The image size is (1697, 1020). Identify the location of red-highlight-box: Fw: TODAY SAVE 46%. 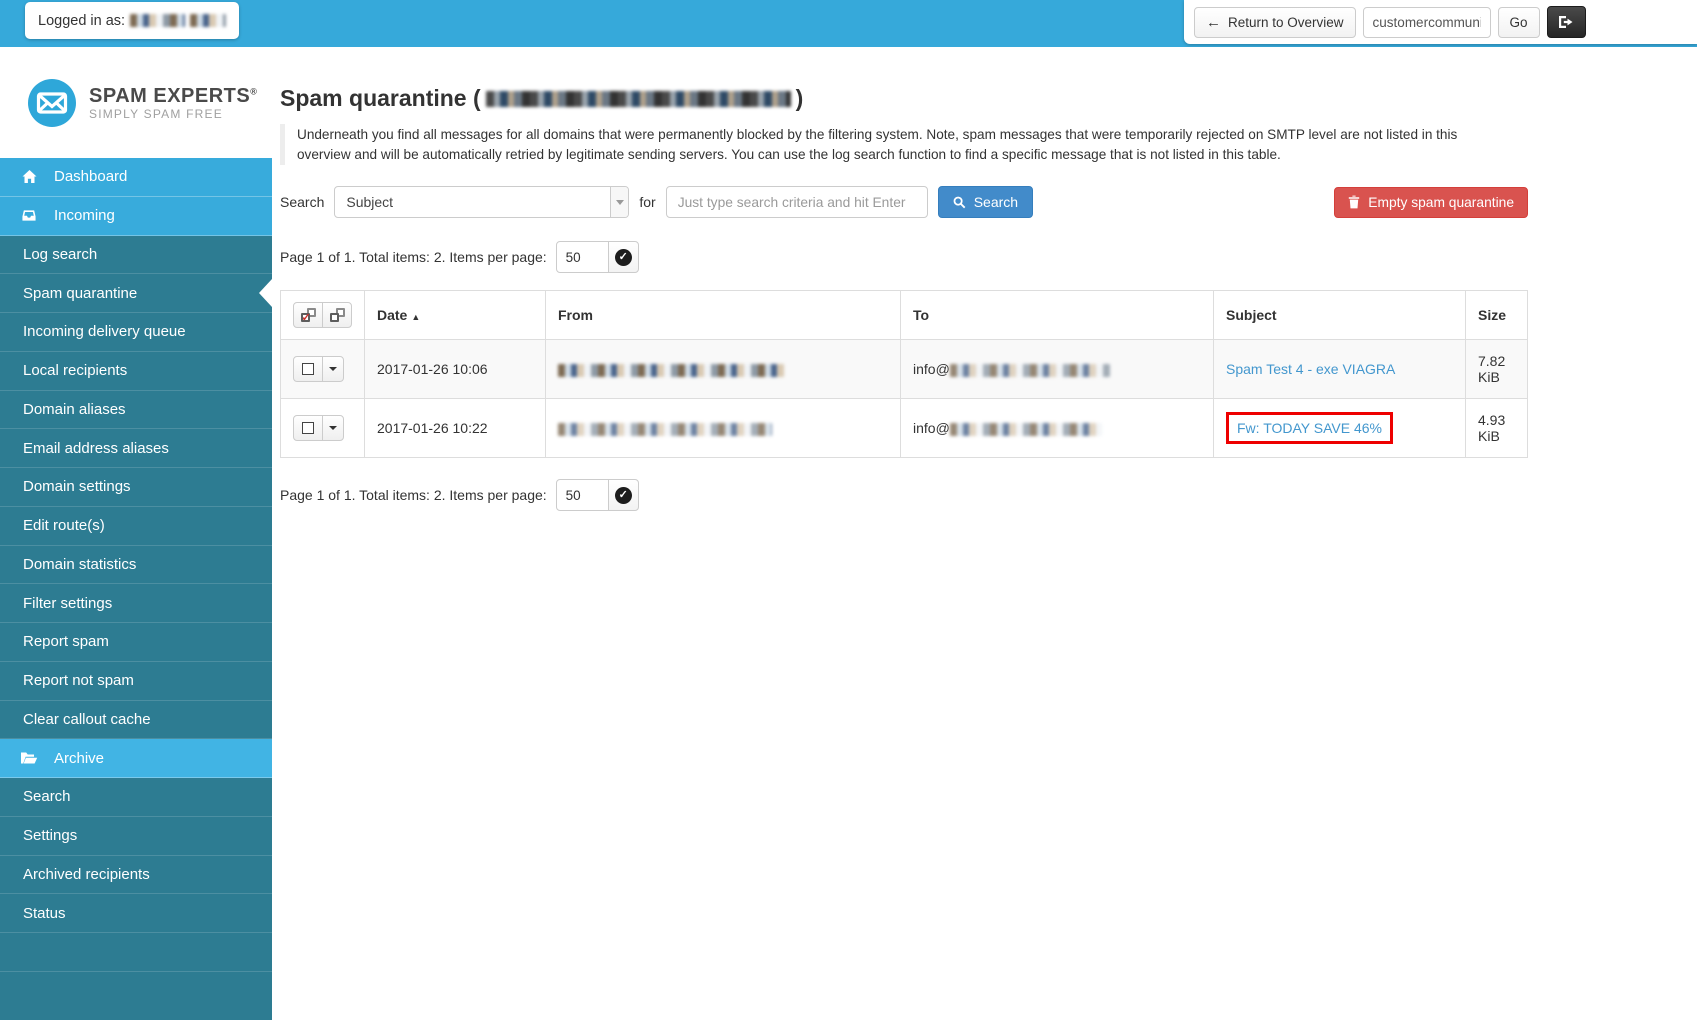
(1309, 428).